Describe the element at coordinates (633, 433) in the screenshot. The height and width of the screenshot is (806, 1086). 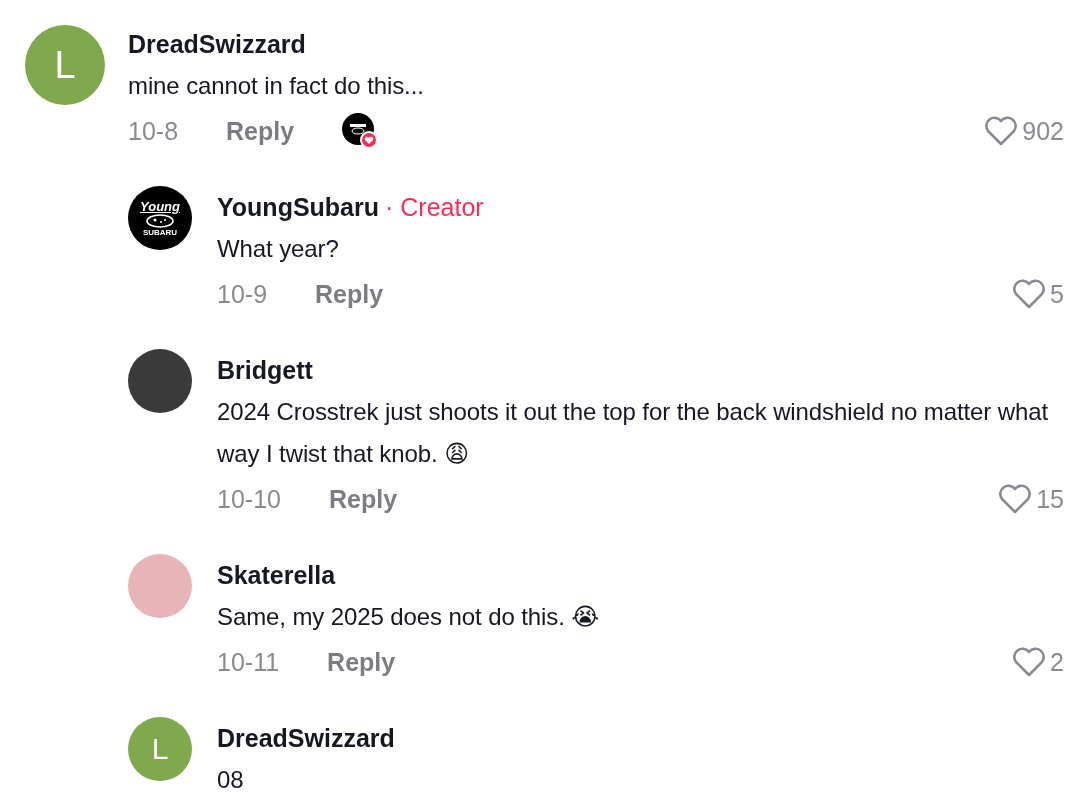
I see `comment-text: 2024 Crosstrek just shoots it out the top for the back windshield no matter what way I twist that knob. 😩` at that location.